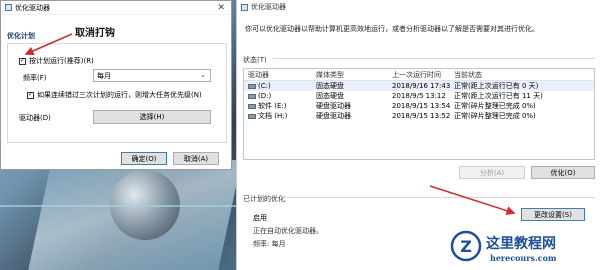 The image size is (600, 270). What do you see at coordinates (35, 118) in the screenshot?
I see `drives-label: 驱动器(D)` at bounding box center [35, 118].